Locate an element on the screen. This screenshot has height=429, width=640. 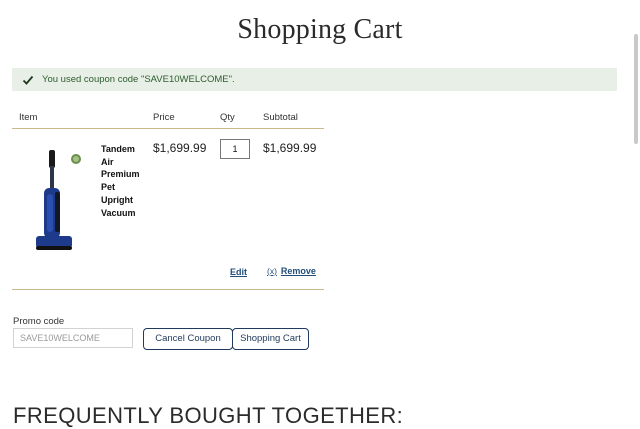
shopping-cart-button: Shopping Cart is located at coordinates (270, 339).